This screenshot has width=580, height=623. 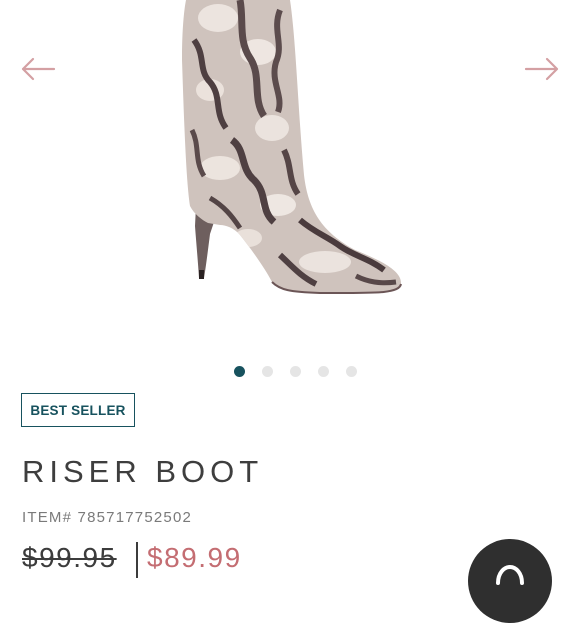 I want to click on chat-button, so click(x=510, y=581).